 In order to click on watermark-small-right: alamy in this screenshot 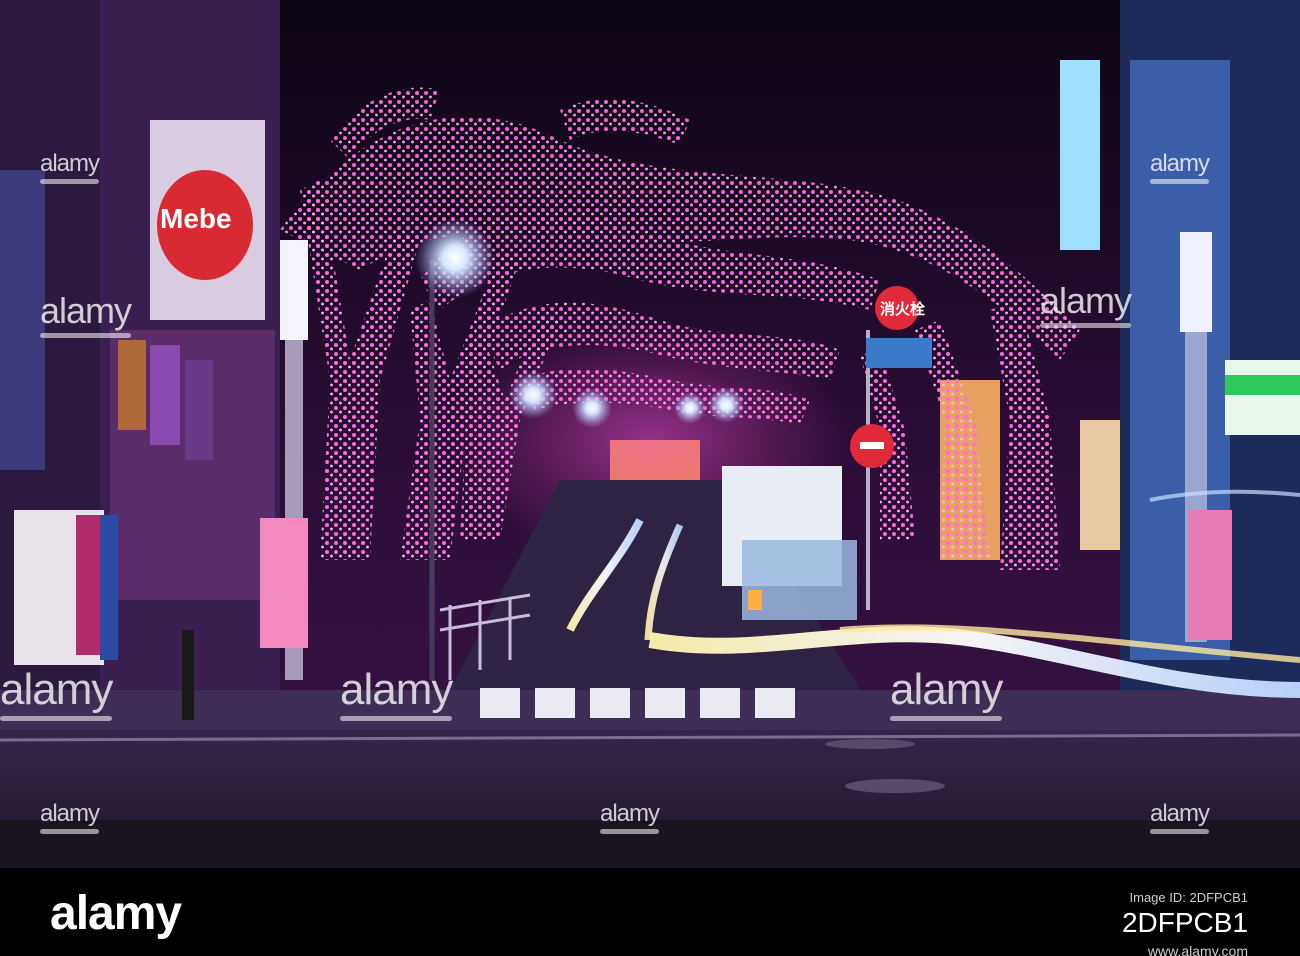, I will do `click(1180, 167)`.